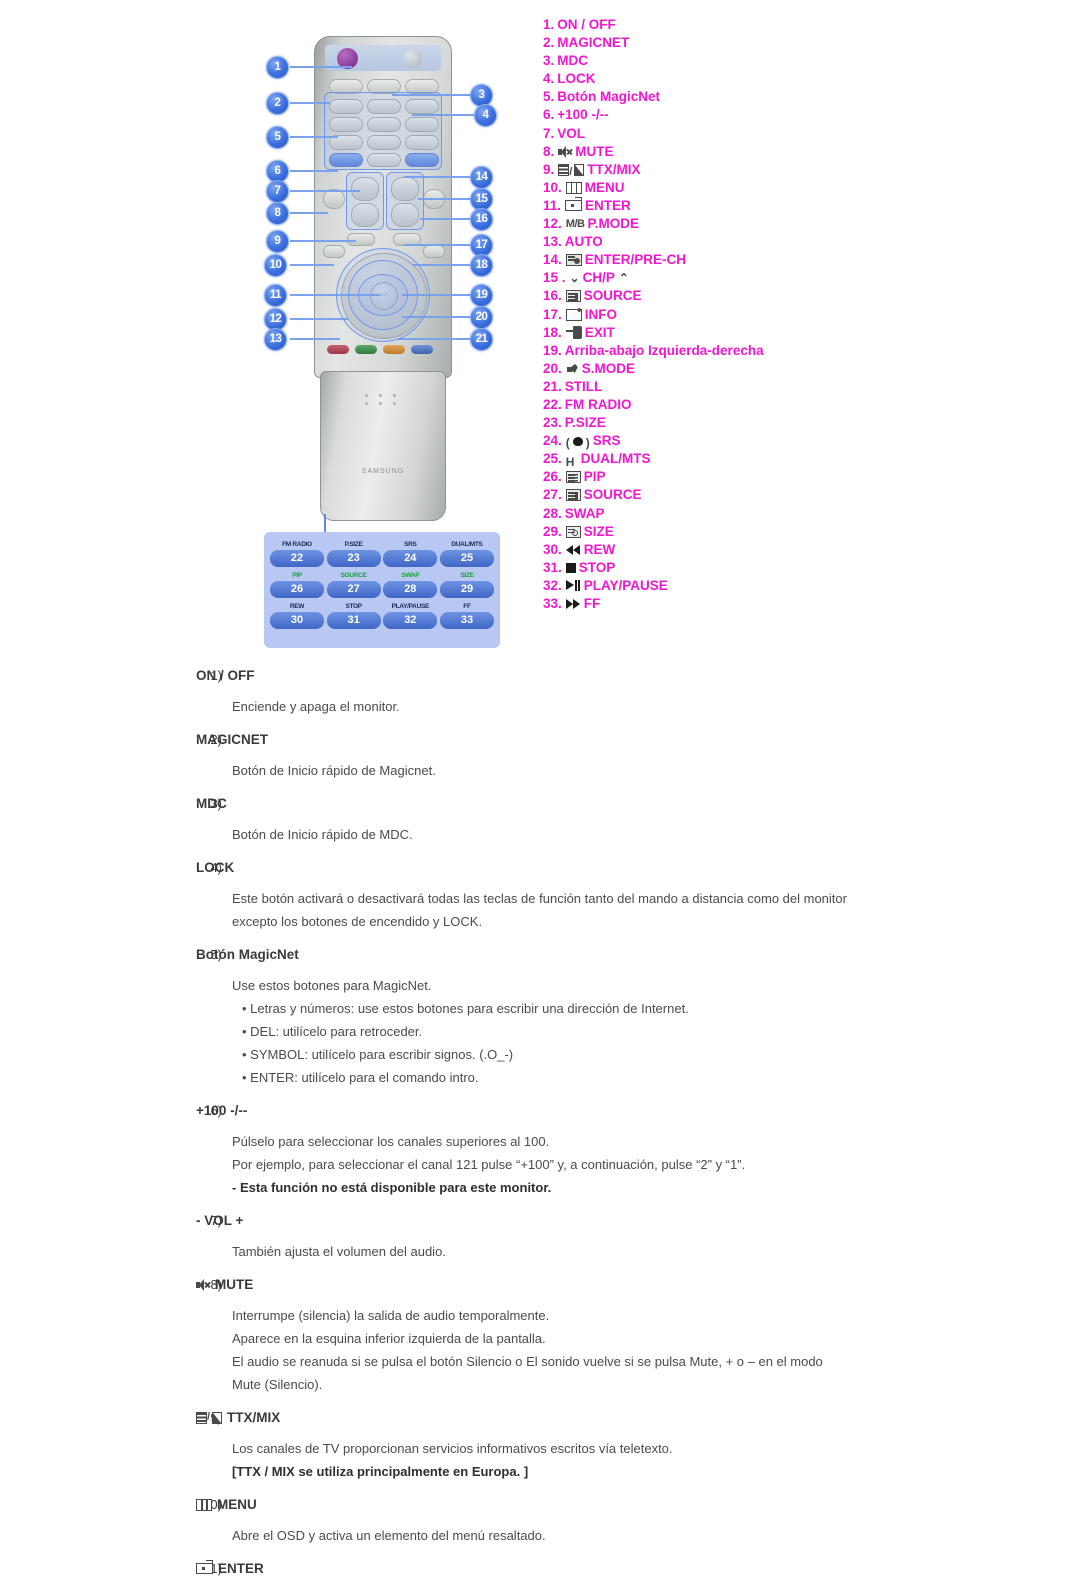 This screenshot has width=1080, height=1588. I want to click on entry-line: También ajusta el volumen del audio., so click(339, 1251).